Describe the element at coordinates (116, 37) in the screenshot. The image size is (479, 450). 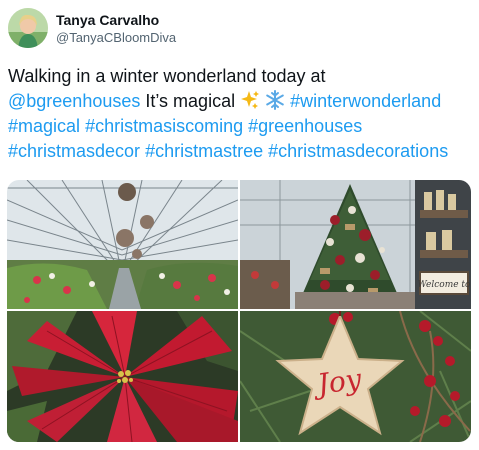
I see `author-handle: @TanyaCBloomDiva` at that location.